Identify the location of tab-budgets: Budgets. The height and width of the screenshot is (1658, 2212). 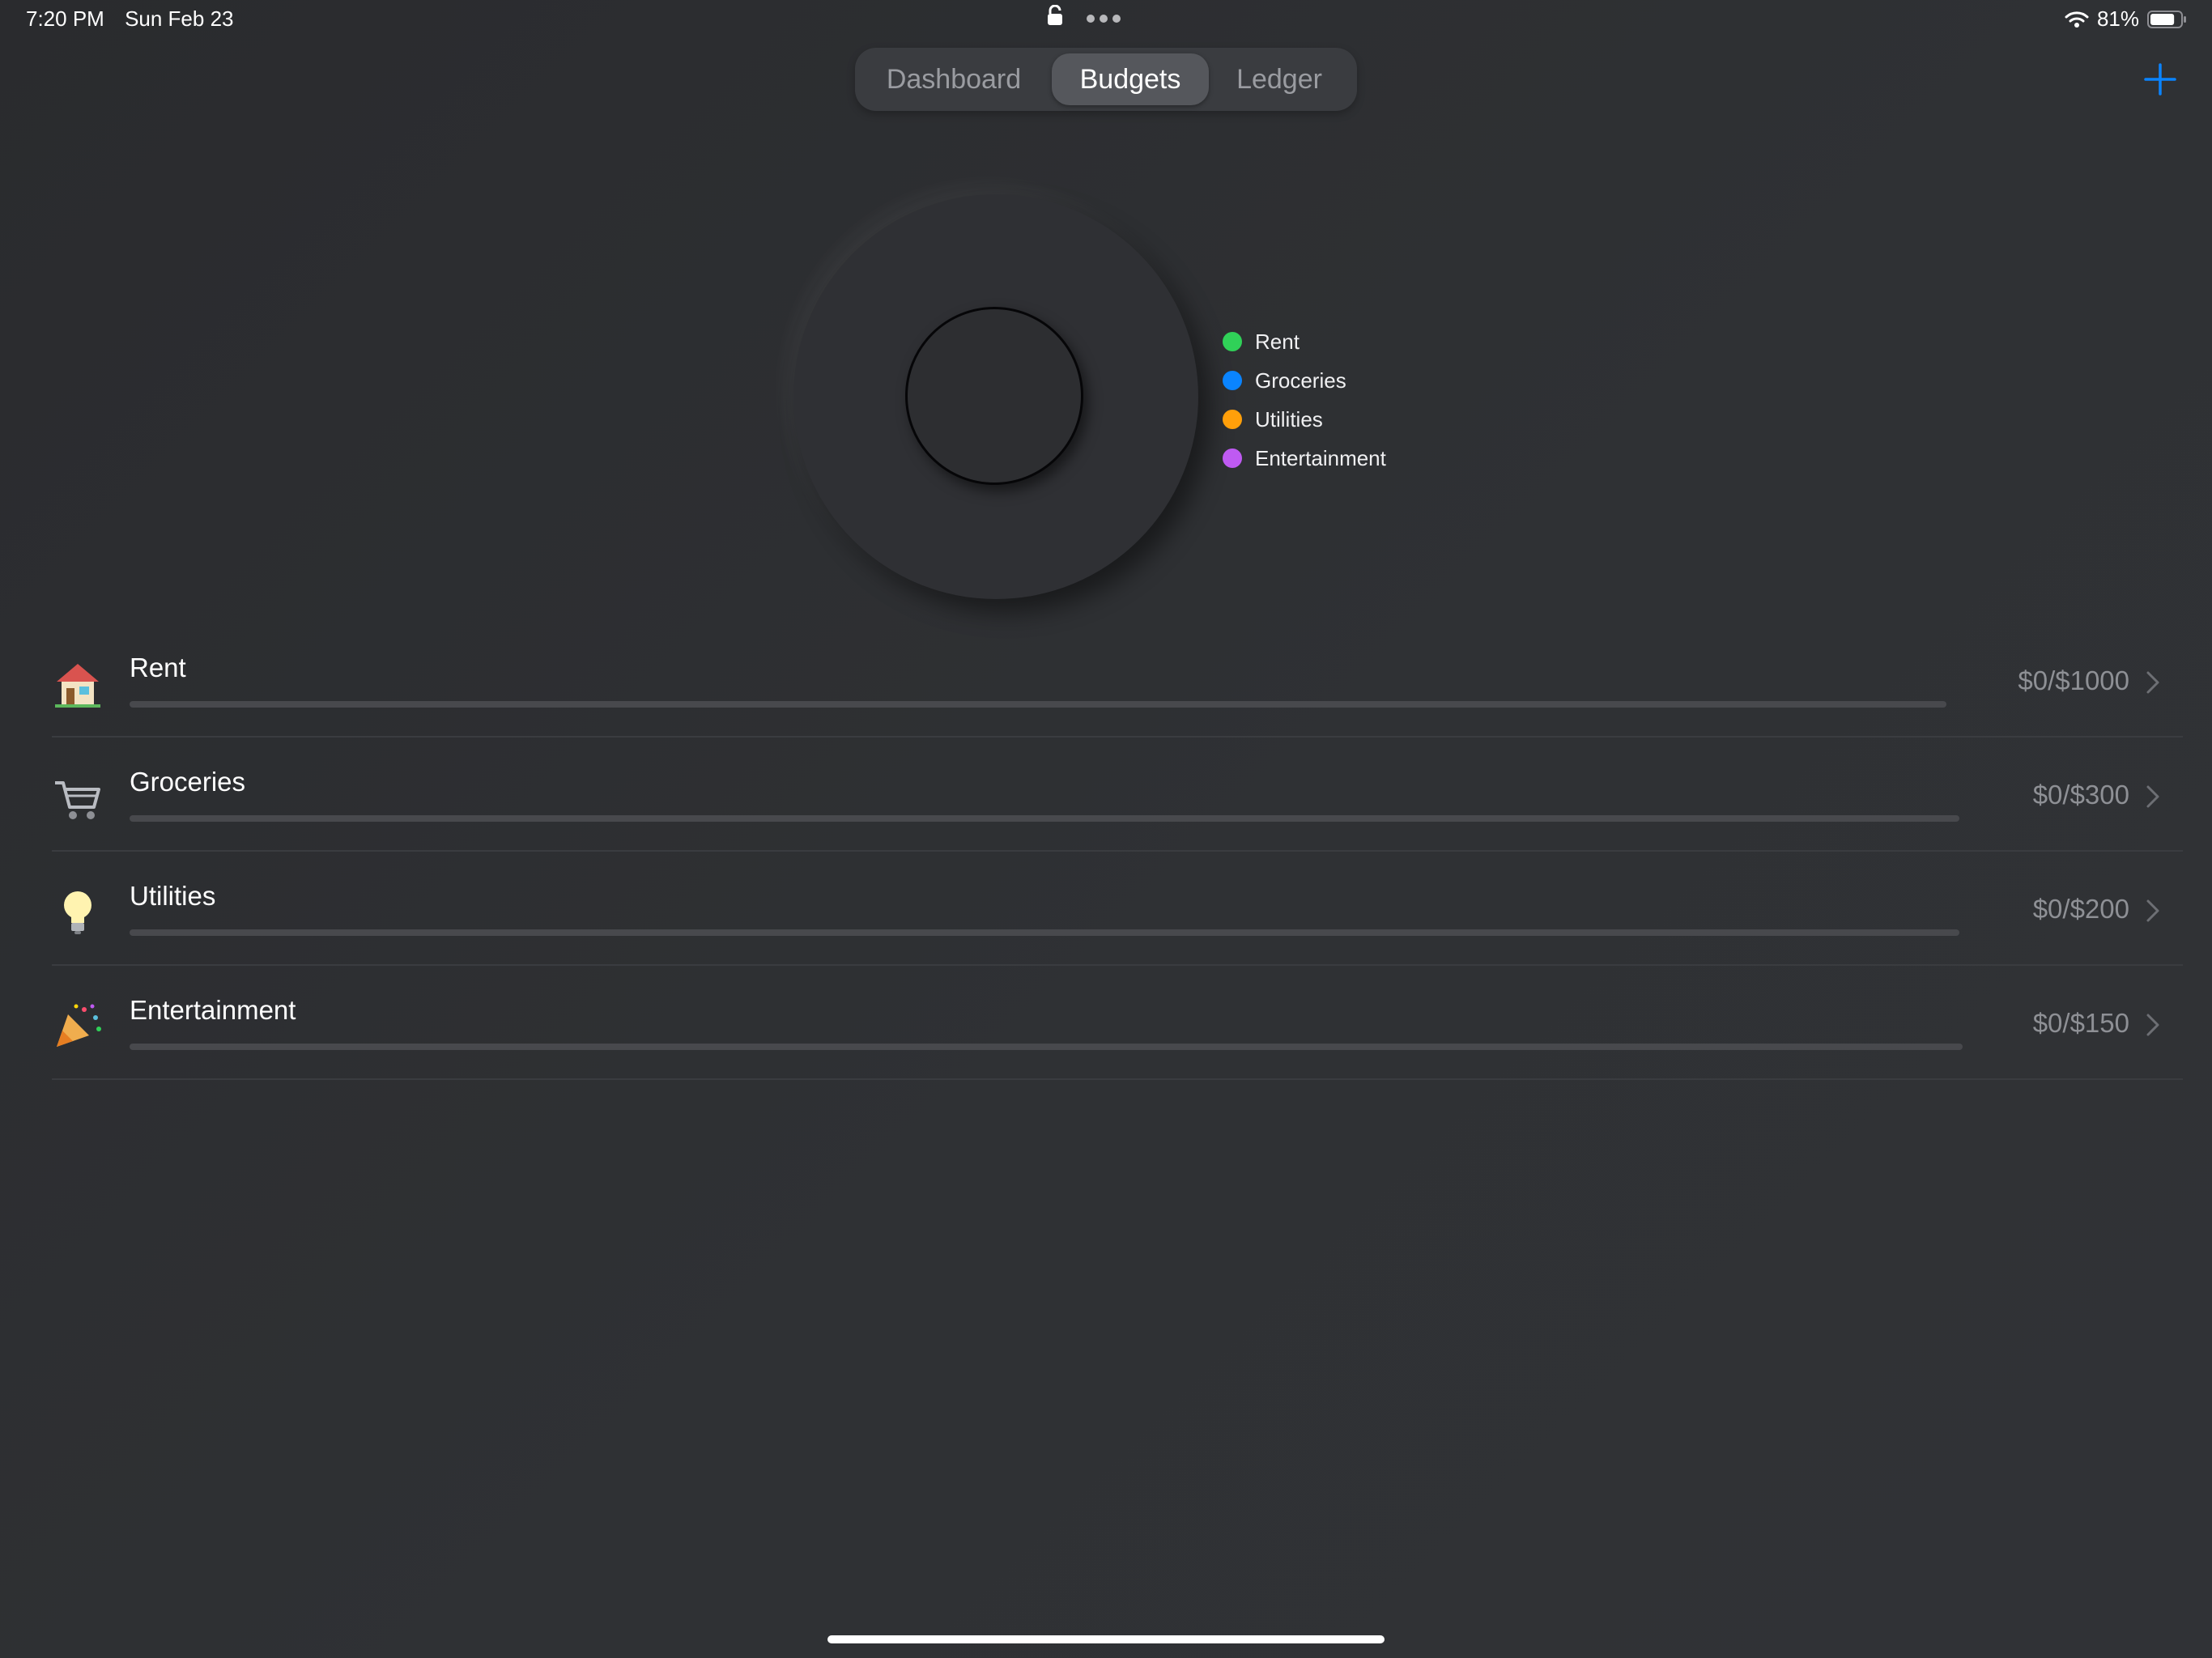
(1130, 79).